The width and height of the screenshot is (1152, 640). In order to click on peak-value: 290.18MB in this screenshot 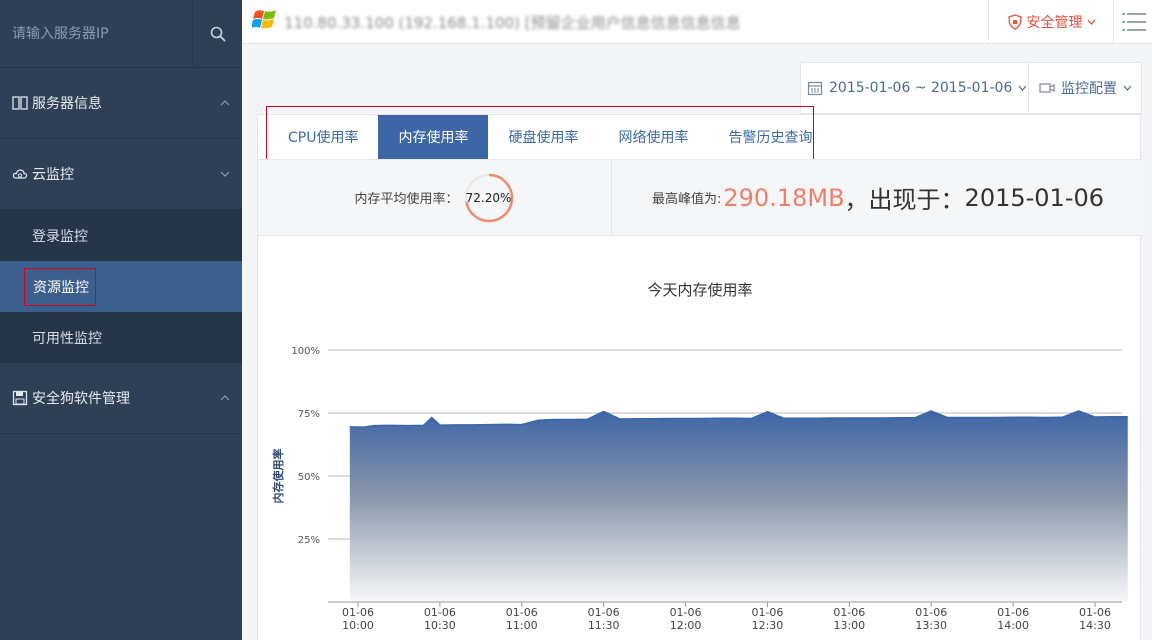, I will do `click(784, 197)`.